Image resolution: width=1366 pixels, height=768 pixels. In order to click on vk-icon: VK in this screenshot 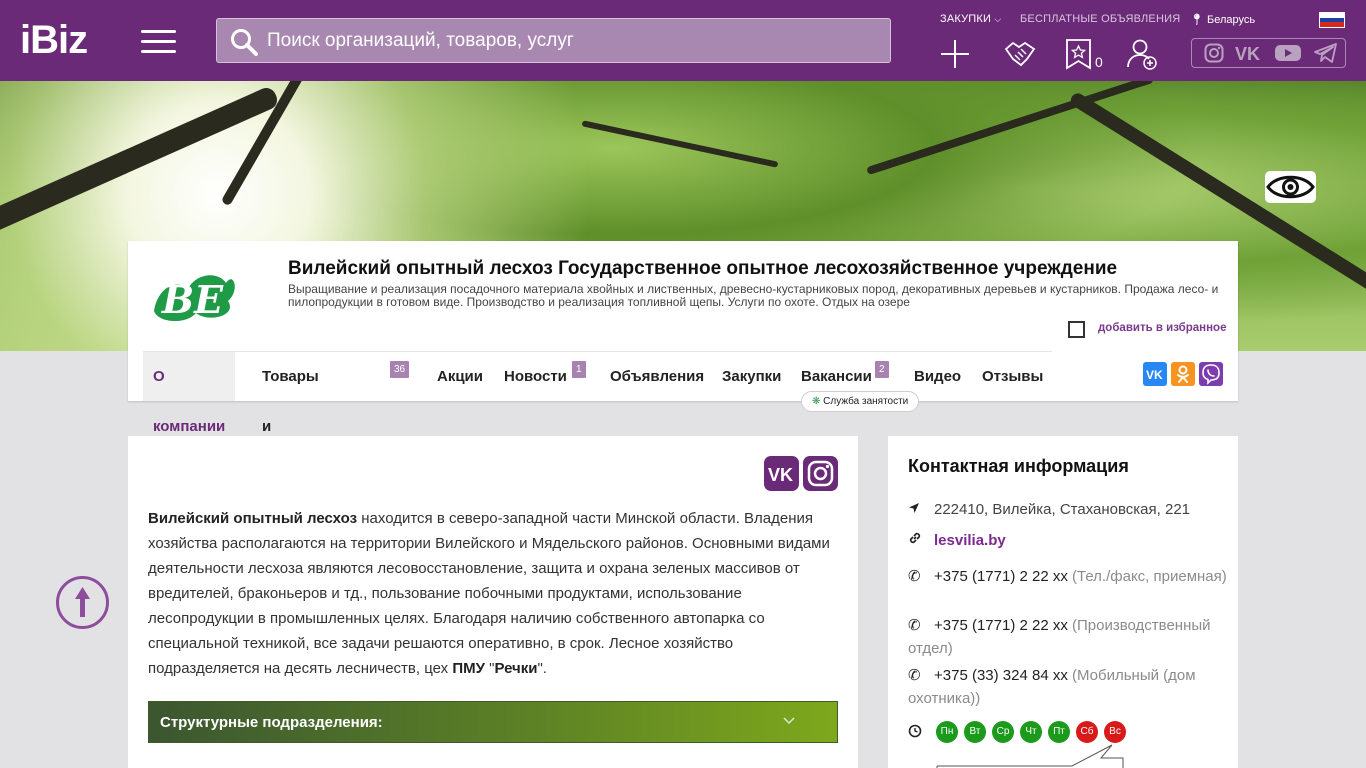, I will do `click(1249, 53)`.